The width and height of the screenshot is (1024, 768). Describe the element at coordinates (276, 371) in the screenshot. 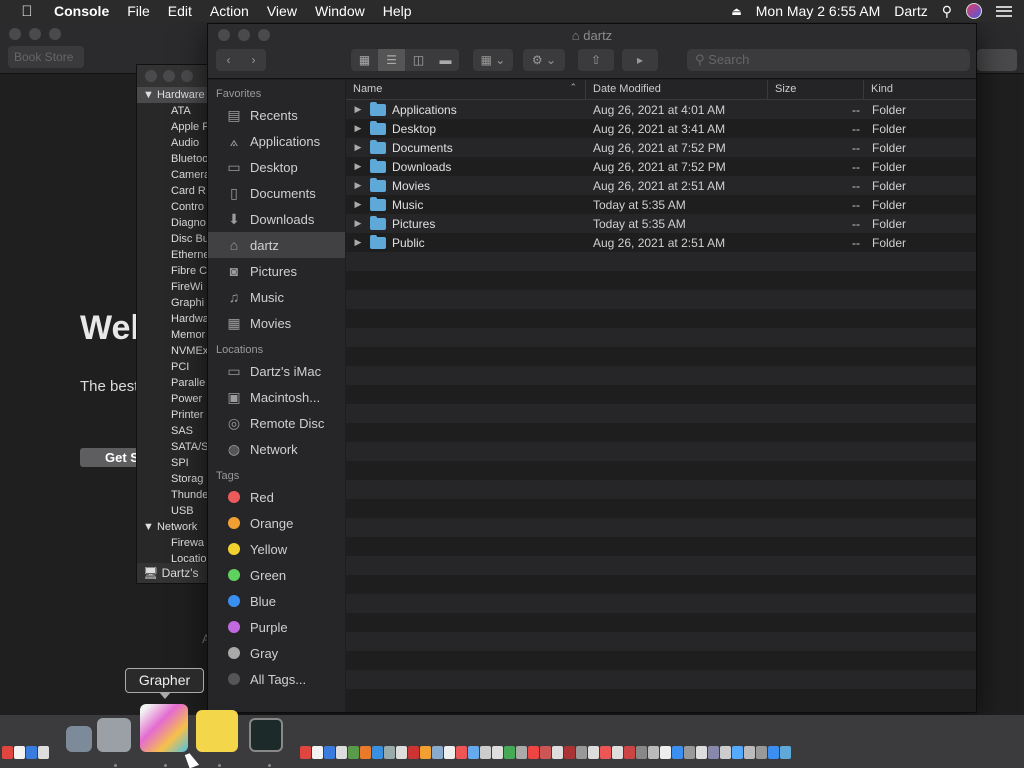

I see `sidebar-item-dartz-s-imac: ▭ Dartz's iMac` at that location.